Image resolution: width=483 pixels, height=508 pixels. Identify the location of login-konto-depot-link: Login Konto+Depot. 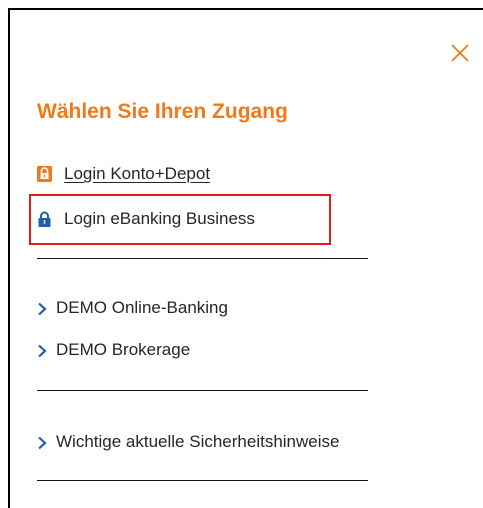
(123, 174).